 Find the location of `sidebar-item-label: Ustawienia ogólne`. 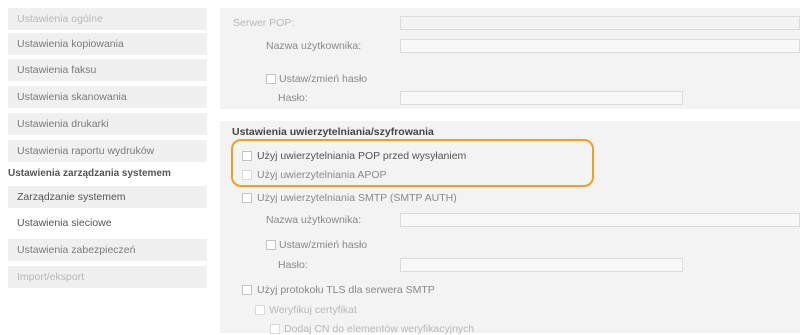

sidebar-item-label: Ustawienia ogólne is located at coordinates (60, 19).